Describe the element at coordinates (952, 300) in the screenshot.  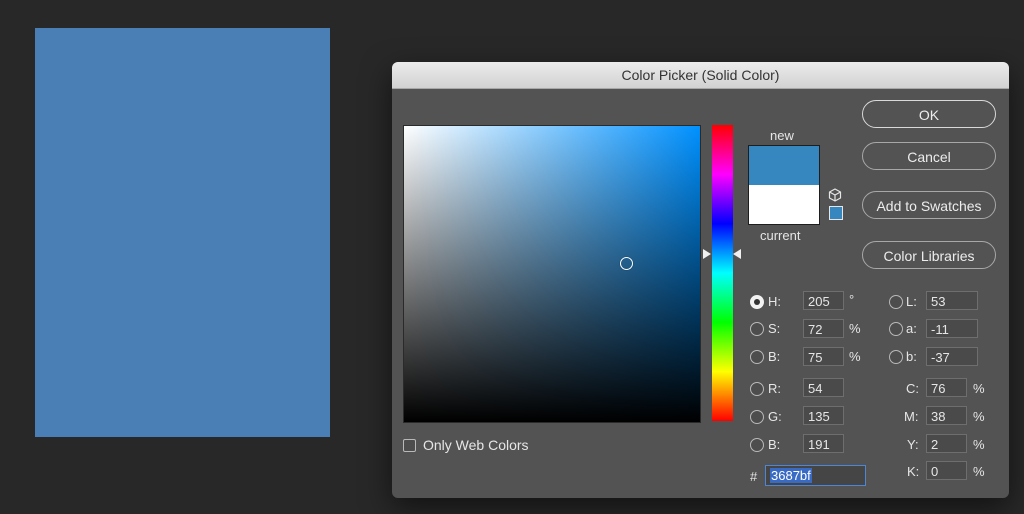
I see `lightness-input: 53` at that location.